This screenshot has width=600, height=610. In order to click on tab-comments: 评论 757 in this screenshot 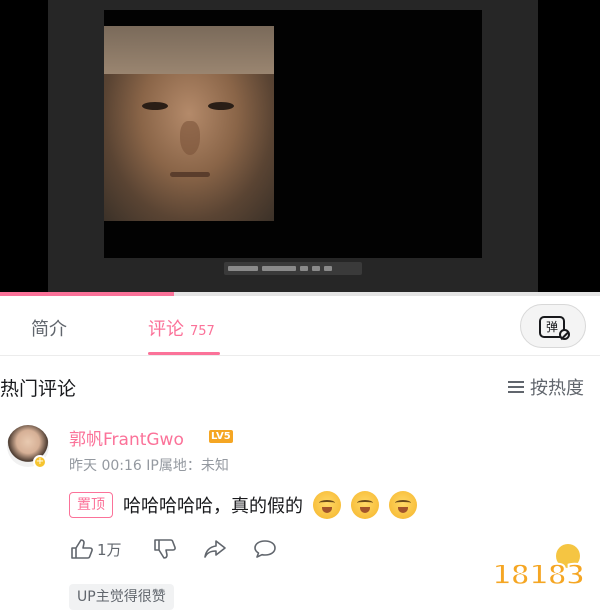, I will do `click(181, 328)`.